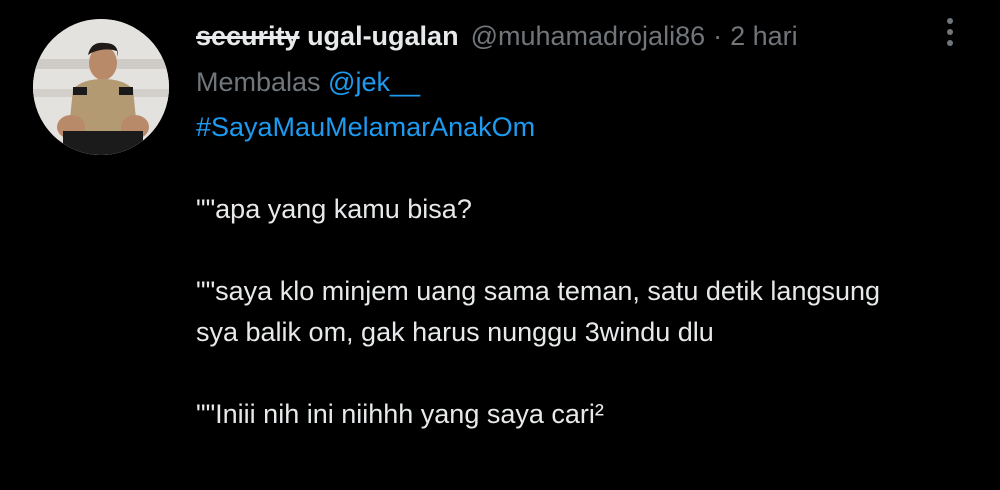 The image size is (1000, 490). Describe the element at coordinates (365, 127) in the screenshot. I see `hashtag-link: #SayaMauMelamarAnakOm` at that location.